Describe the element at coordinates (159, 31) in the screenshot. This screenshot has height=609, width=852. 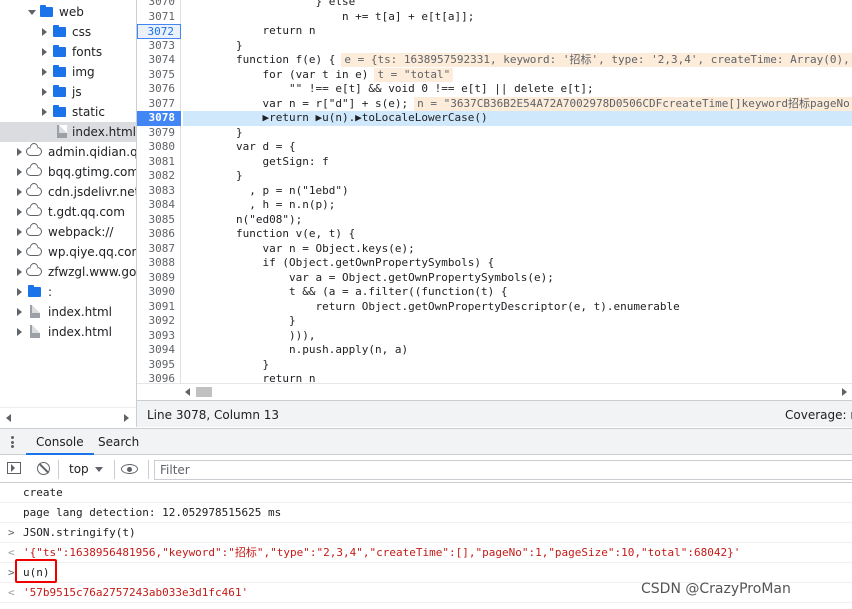
I see `line-number: 3072` at that location.